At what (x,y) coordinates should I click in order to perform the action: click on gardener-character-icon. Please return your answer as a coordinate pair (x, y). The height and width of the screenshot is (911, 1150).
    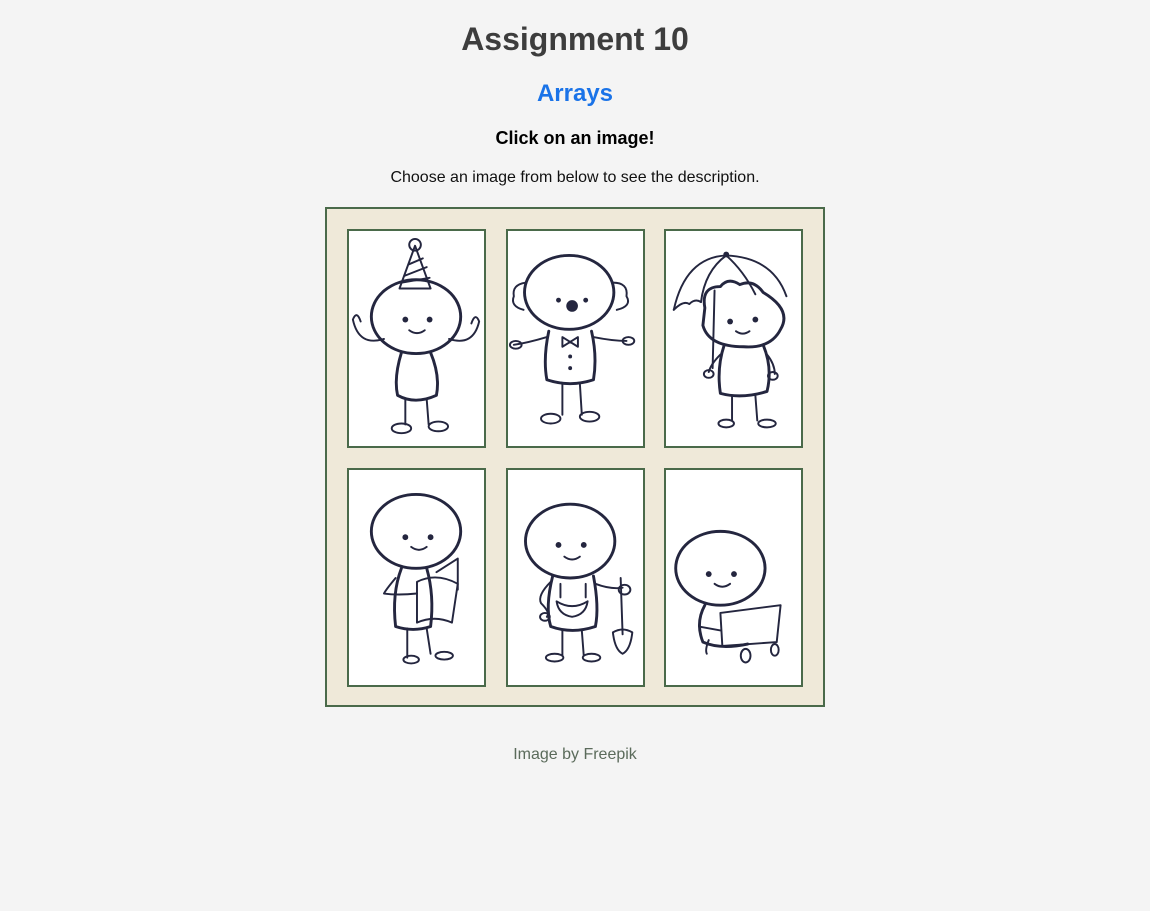
    Looking at the image, I should click on (579, 582).